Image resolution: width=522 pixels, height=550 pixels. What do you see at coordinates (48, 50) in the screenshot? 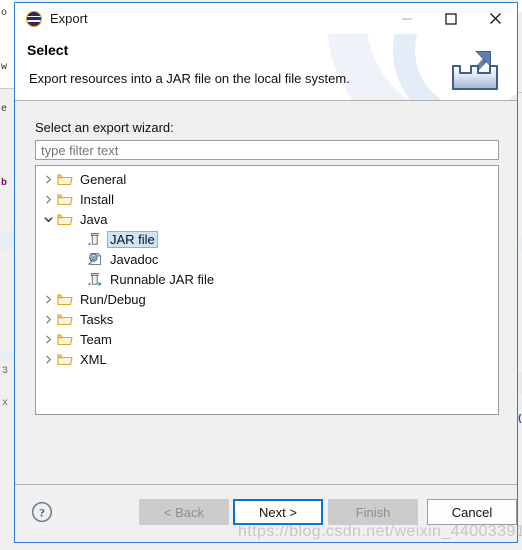
I see `page-title: Select` at bounding box center [48, 50].